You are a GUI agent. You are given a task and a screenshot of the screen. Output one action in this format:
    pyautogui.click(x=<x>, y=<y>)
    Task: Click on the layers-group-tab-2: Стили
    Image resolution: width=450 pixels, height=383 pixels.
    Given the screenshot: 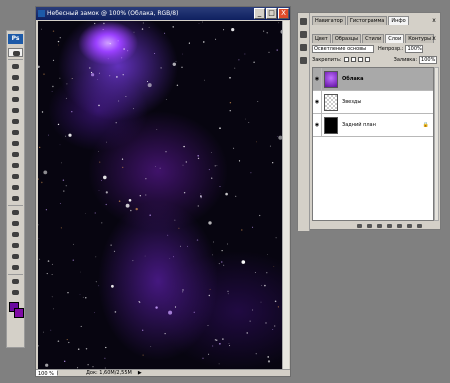 What is the action you would take?
    pyautogui.click(x=373, y=38)
    